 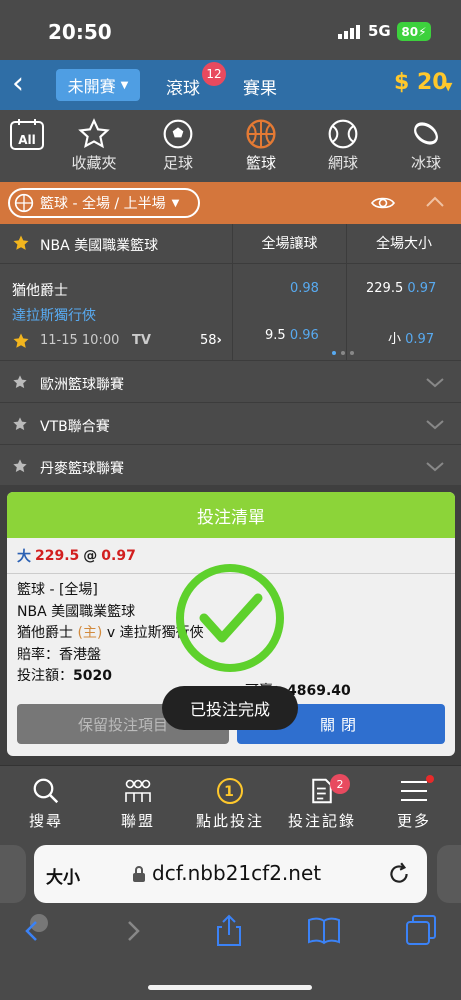 I want to click on selection-price: 0.97, so click(x=118, y=555).